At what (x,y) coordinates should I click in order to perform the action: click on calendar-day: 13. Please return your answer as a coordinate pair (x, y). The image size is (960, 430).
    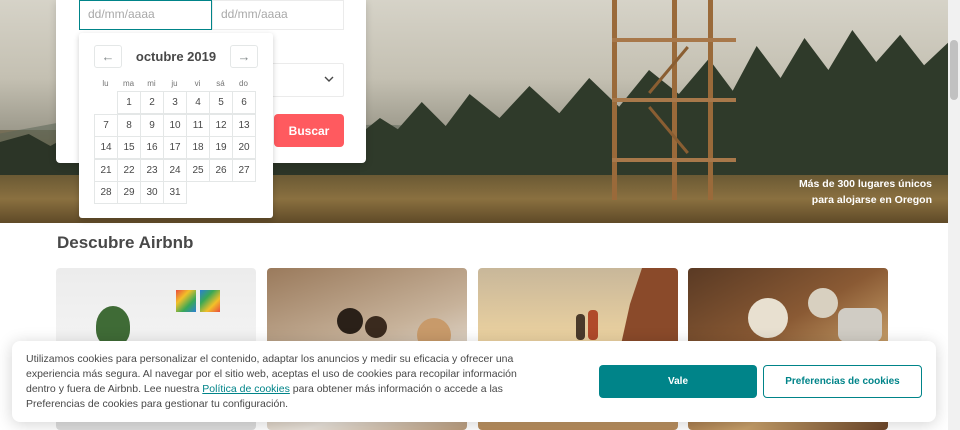
    Looking at the image, I should click on (244, 125).